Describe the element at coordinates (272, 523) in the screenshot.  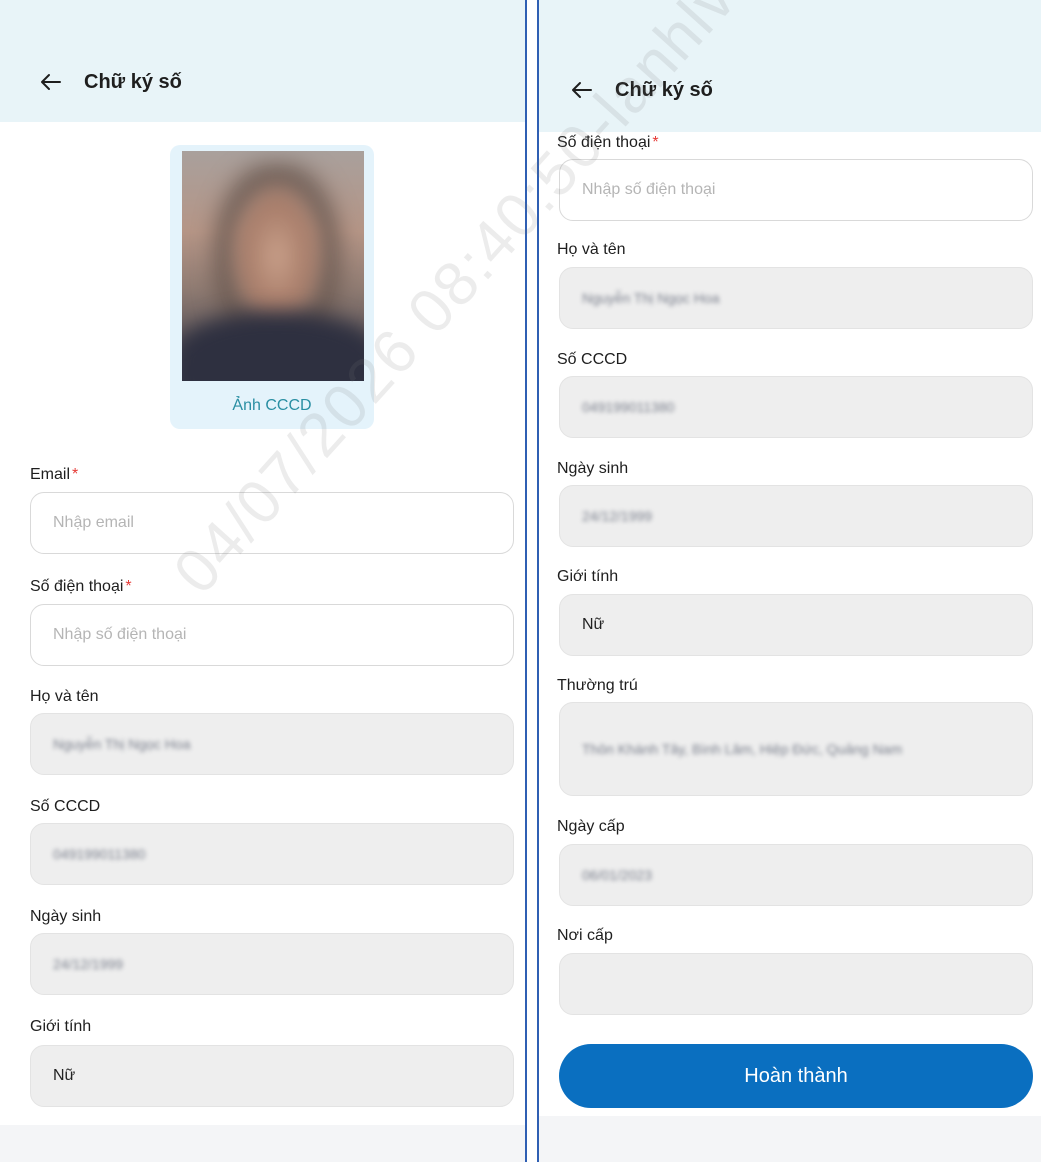
I see `email-field: Nhập email` at that location.